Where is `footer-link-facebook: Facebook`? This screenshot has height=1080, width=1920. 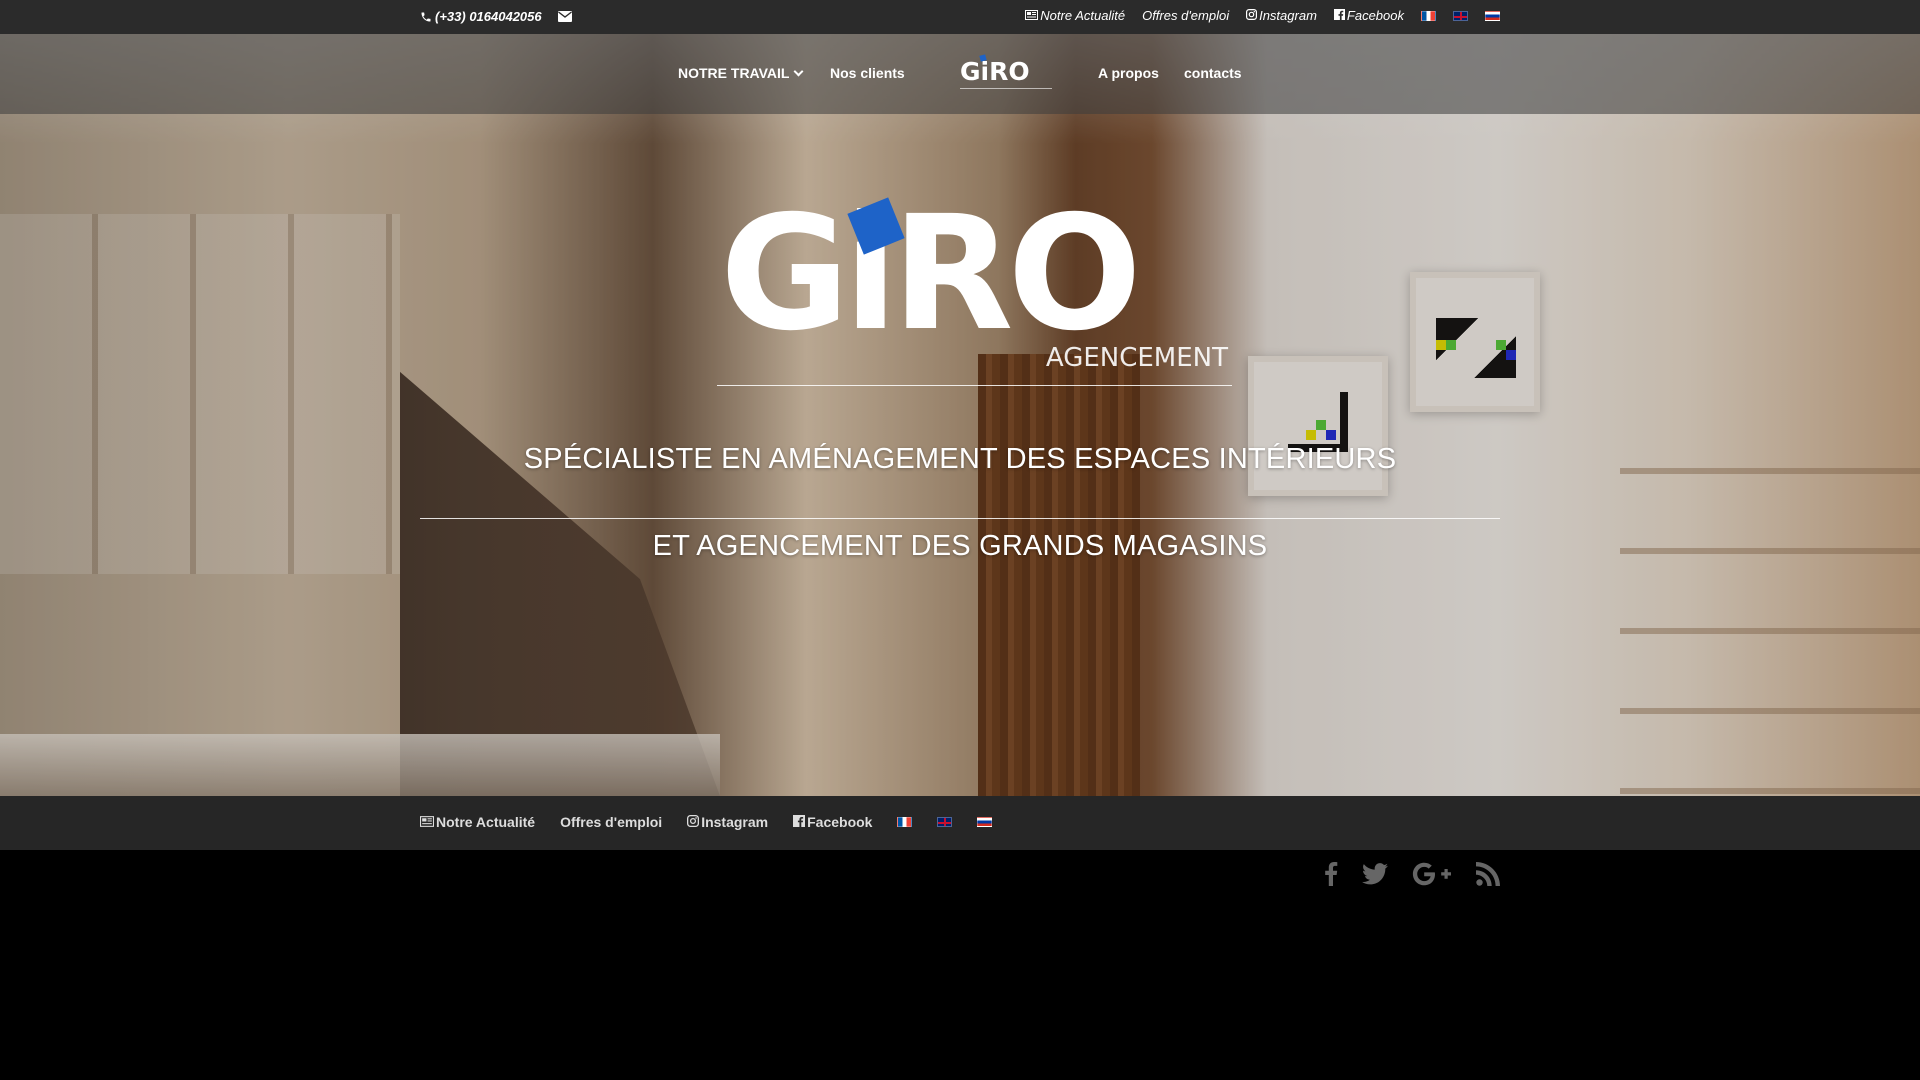
footer-link-facebook: Facebook is located at coordinates (832, 822).